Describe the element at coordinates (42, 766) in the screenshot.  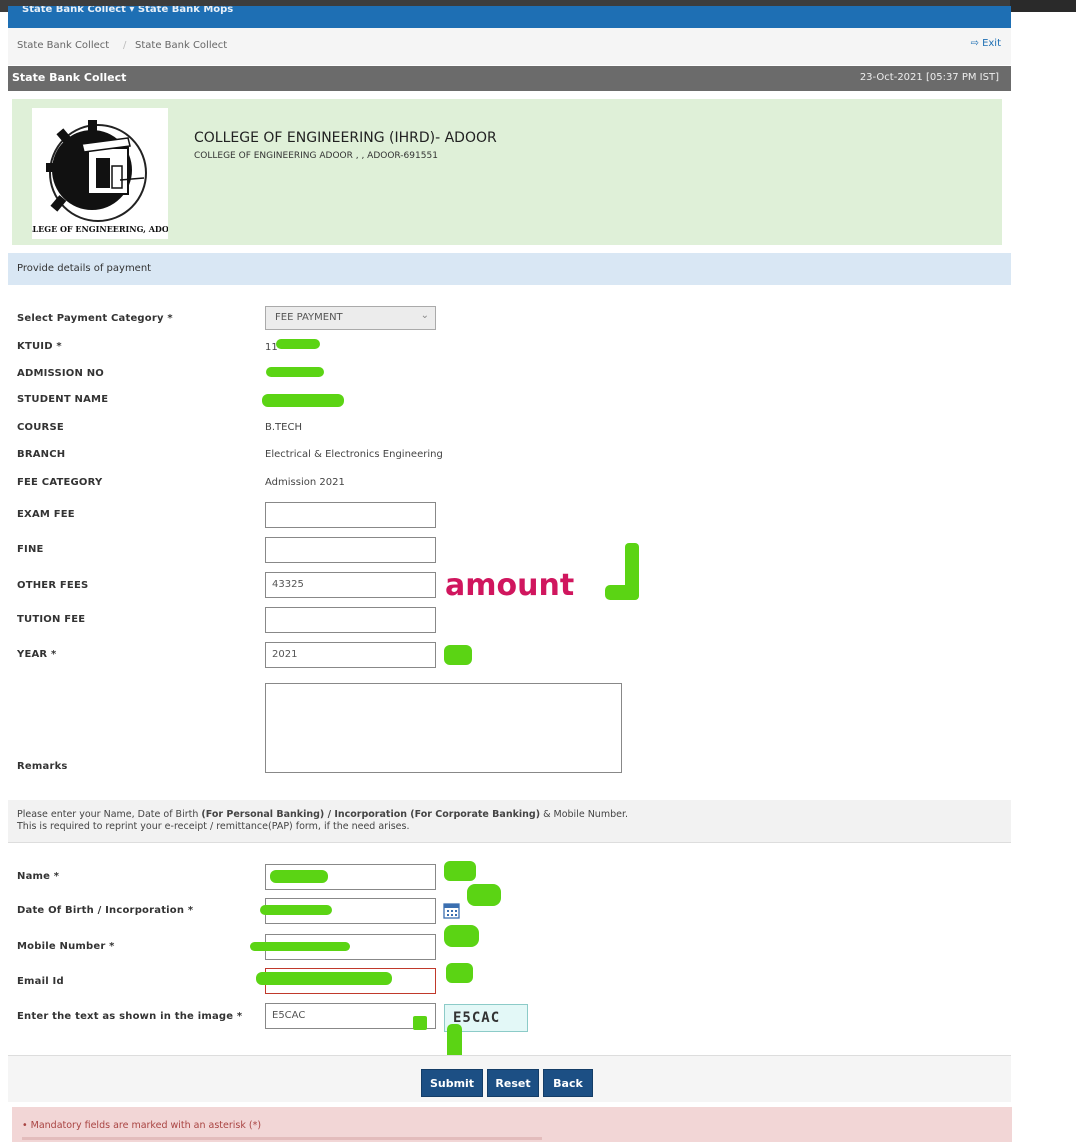
I see `remarks-label: Remarks` at that location.